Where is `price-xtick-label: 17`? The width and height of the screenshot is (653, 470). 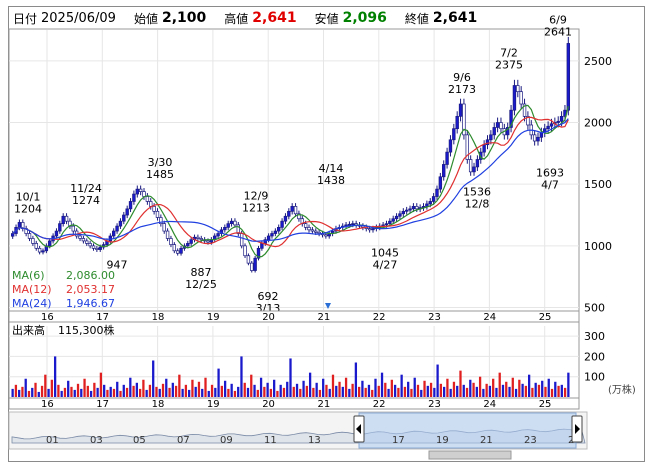 price-xtick-label: 17 is located at coordinates (102, 317).